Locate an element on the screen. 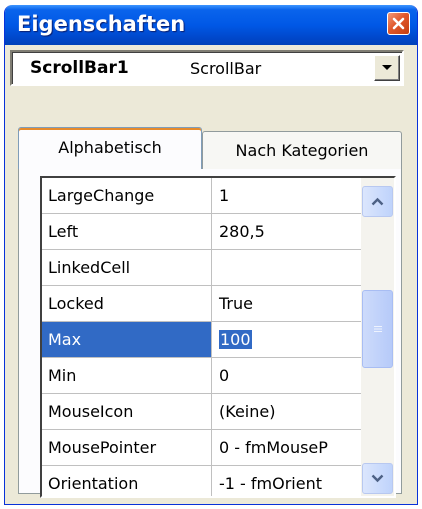 The image size is (422, 509). property-value: 1 is located at coordinates (287, 195).